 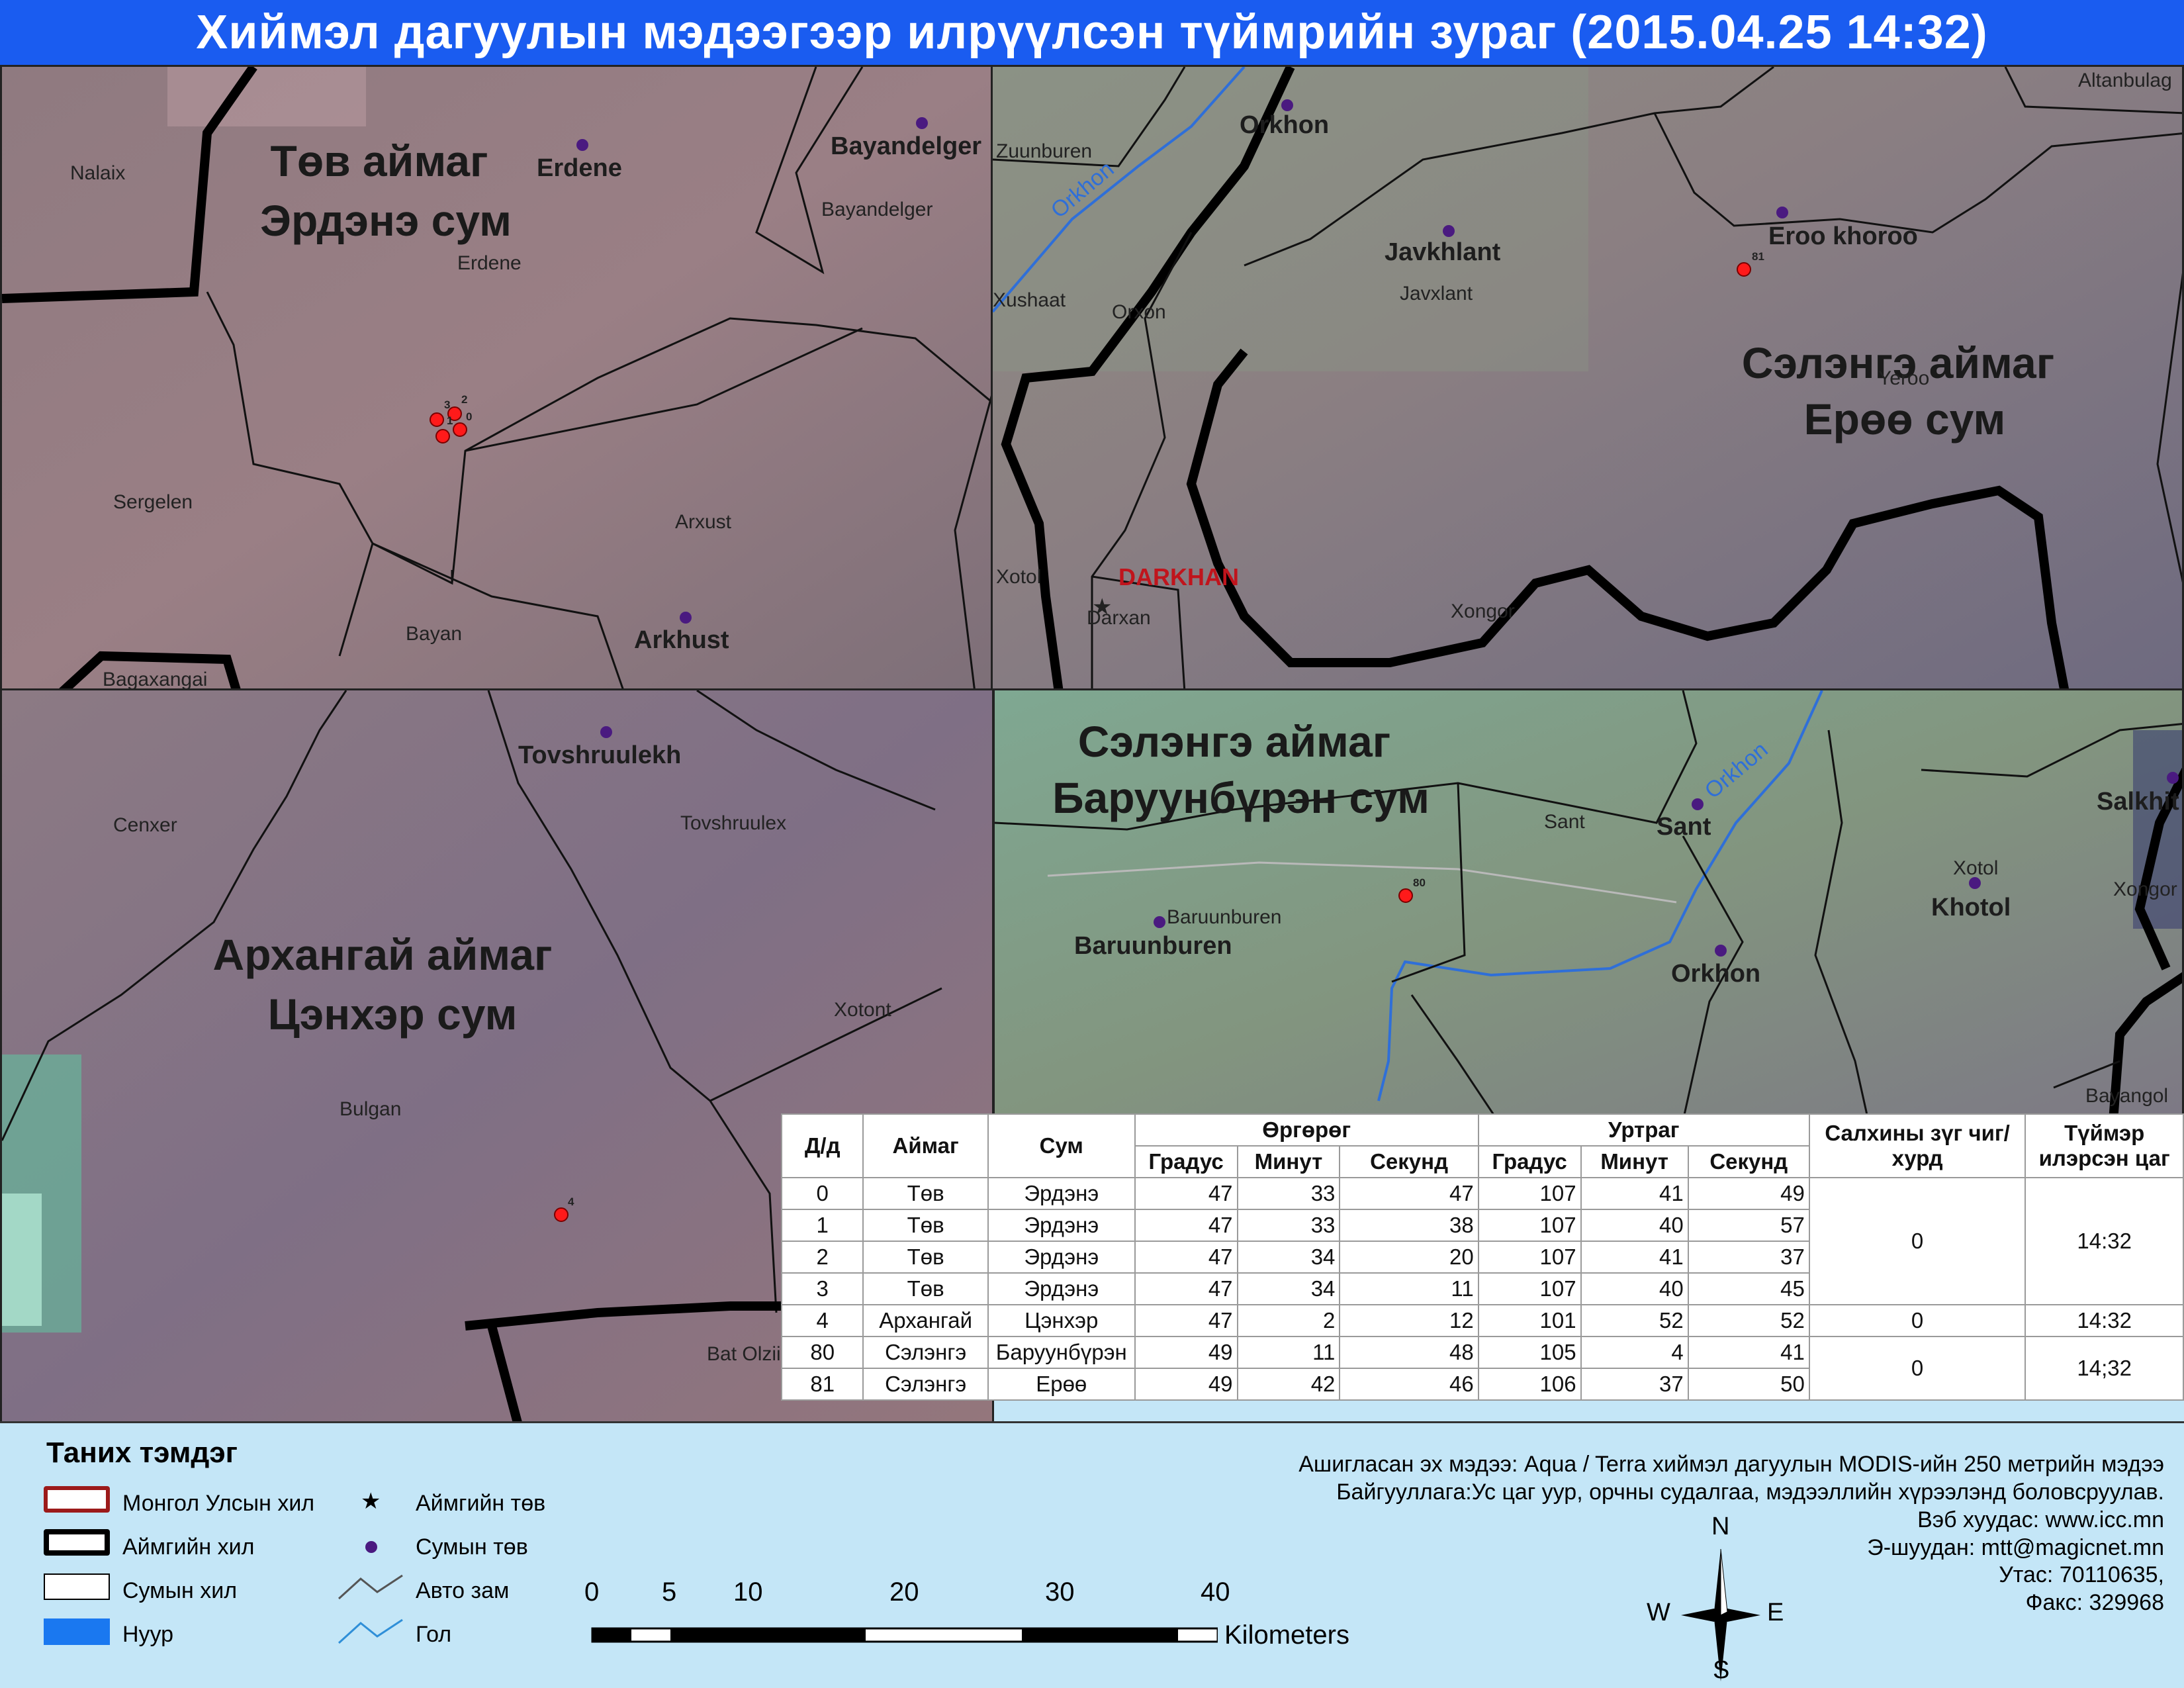 What do you see at coordinates (97, 173) in the screenshot?
I see `place-label: Nalaix` at bounding box center [97, 173].